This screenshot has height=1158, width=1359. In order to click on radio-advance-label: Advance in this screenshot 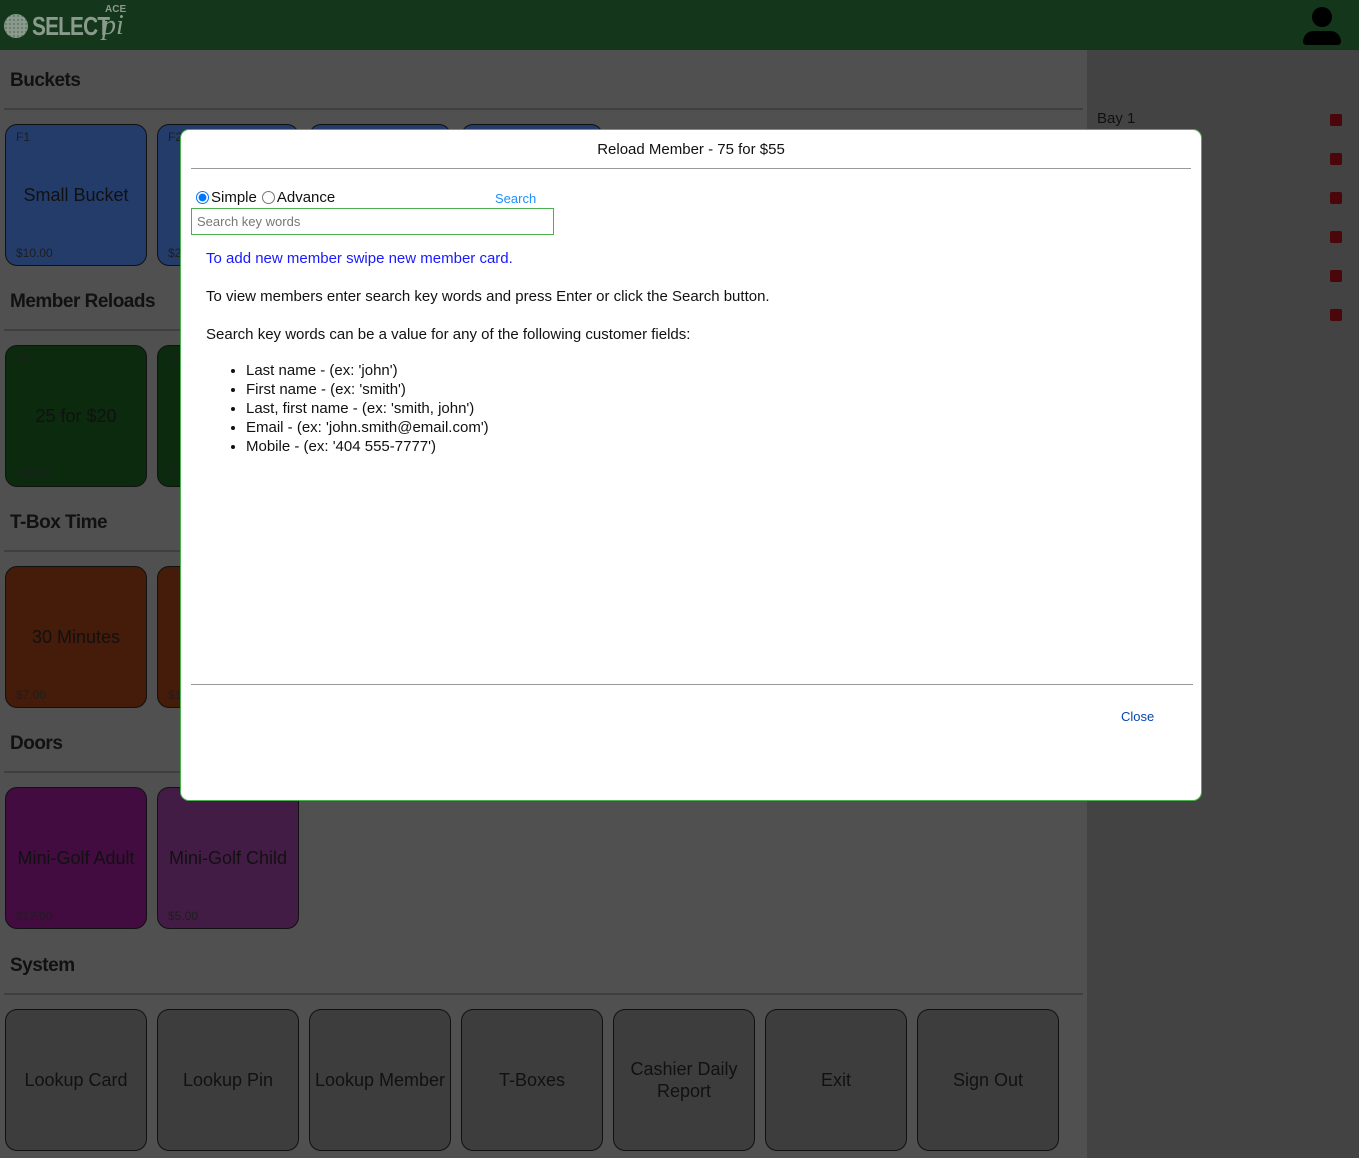, I will do `click(306, 197)`.